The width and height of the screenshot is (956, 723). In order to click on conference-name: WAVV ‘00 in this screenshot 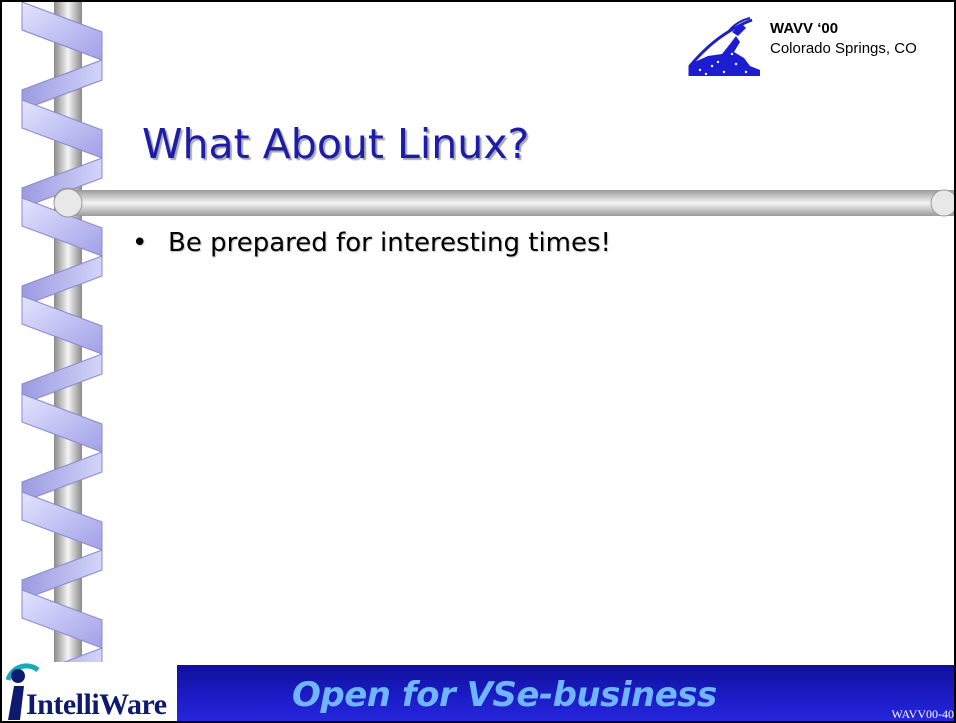, I will do `click(804, 28)`.